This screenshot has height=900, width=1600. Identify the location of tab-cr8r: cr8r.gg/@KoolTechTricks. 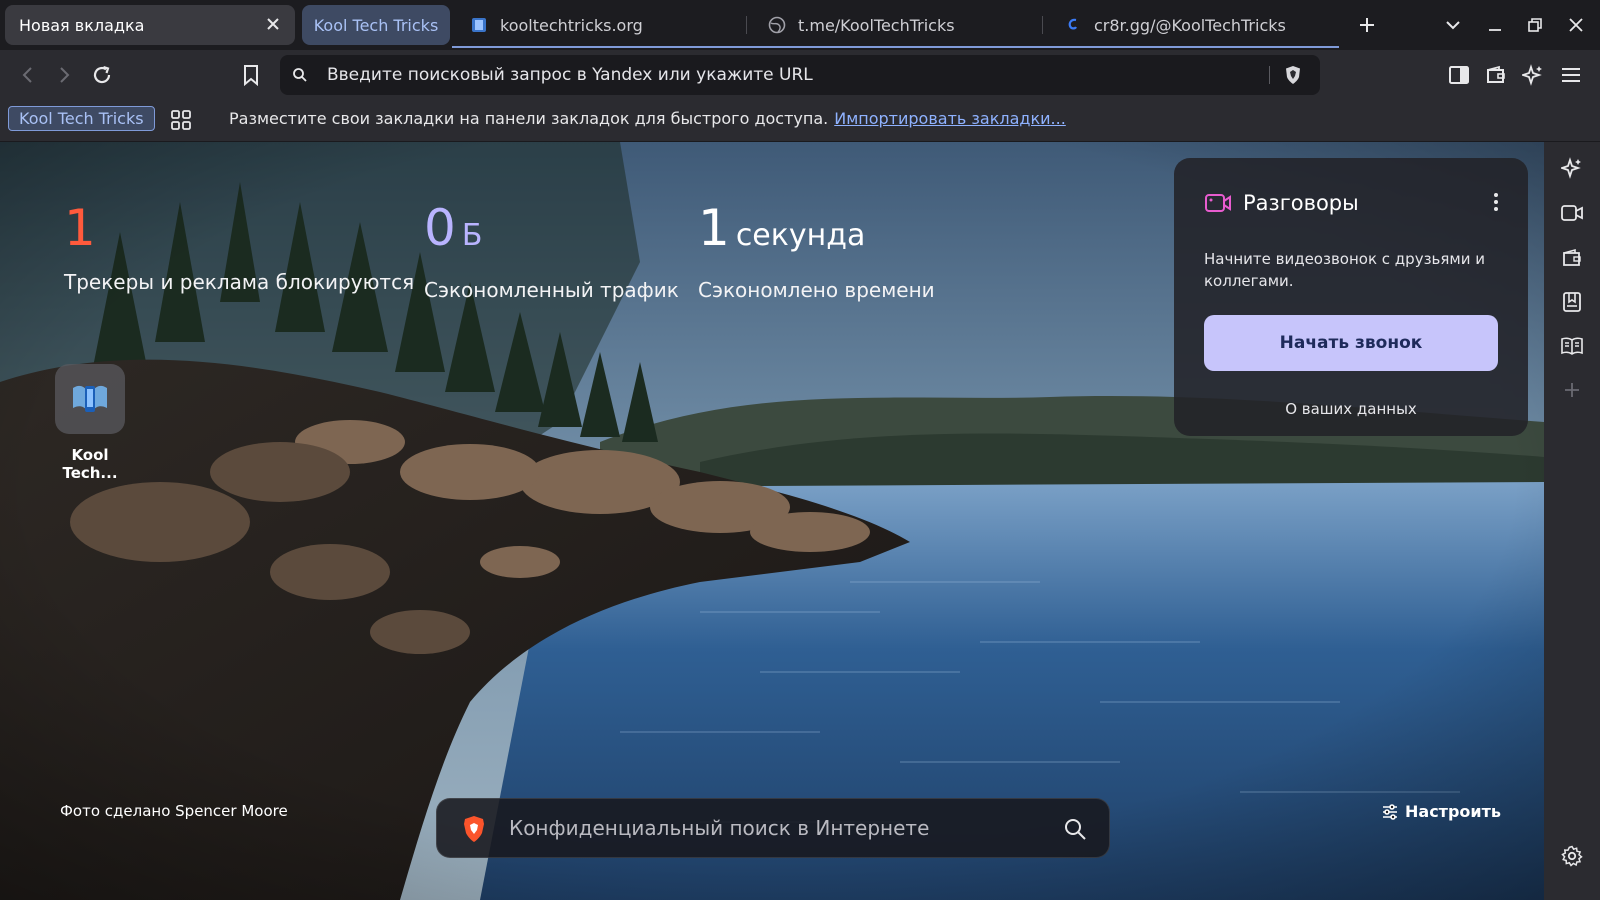
(1194, 25).